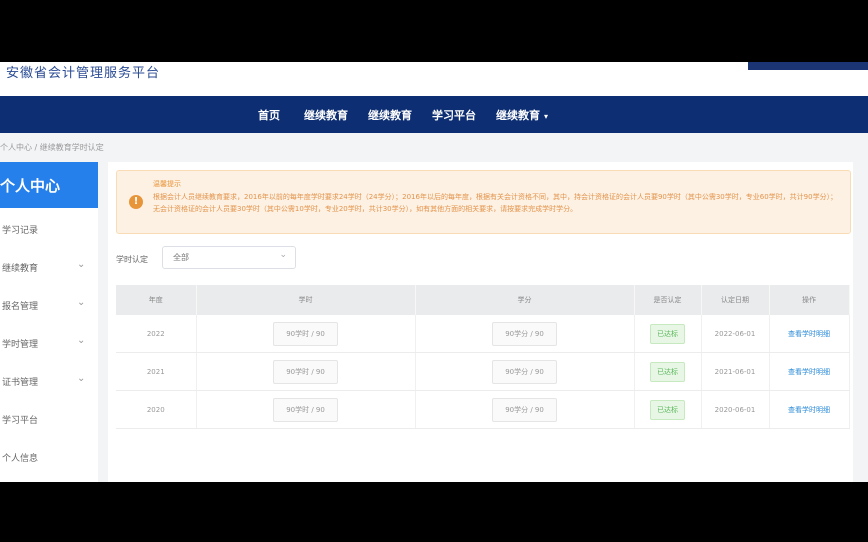 The image size is (868, 542). Describe the element at coordinates (735, 409) in the screenshot. I see `date-cell: 2020-06-01` at that location.